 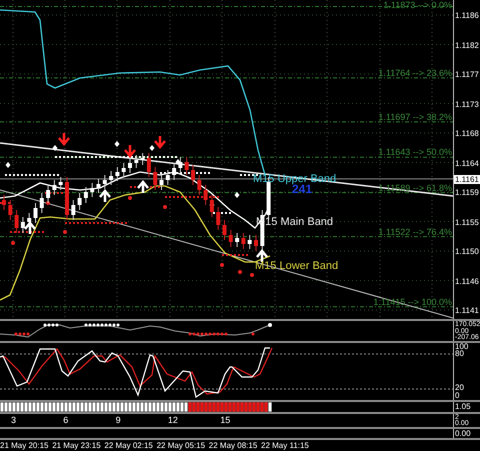 I want to click on indicator-scale-label: 100, so click(x=461, y=347).